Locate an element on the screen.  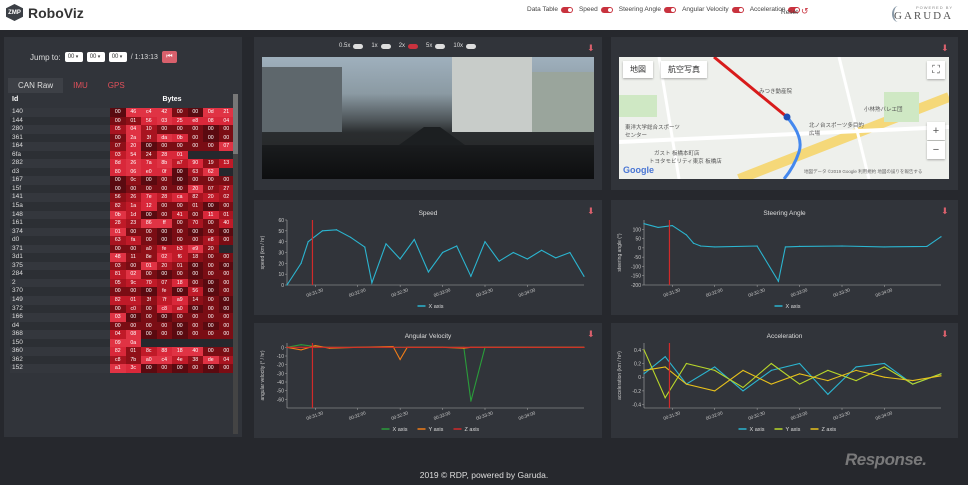
byte-cell: 70 is located at coordinates (149, 283).